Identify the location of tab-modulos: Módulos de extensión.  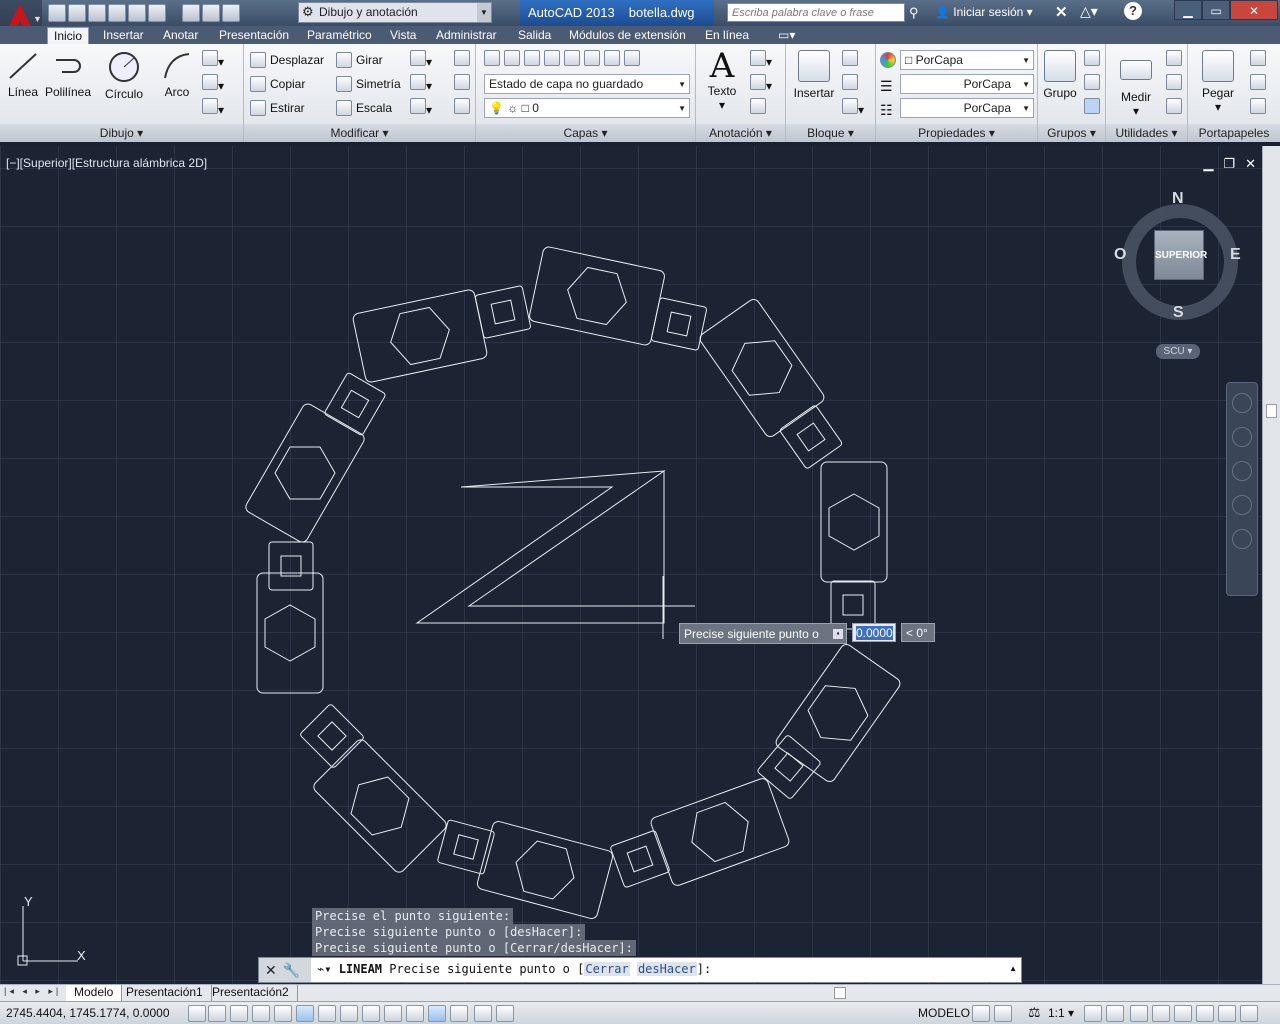
(627, 35).